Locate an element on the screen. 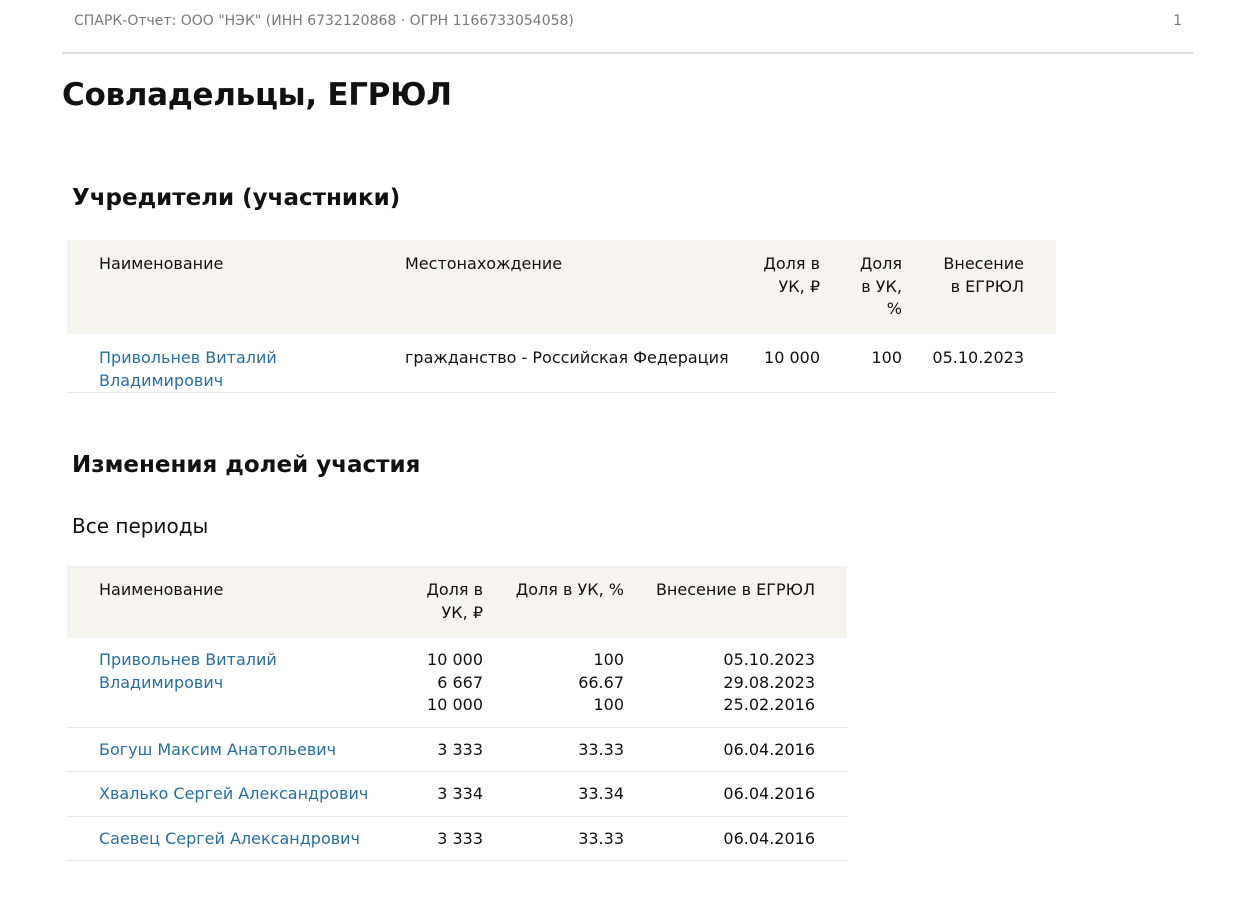 The width and height of the screenshot is (1241, 922). owner-share-pct: 100 66.67 100 is located at coordinates (553, 683).